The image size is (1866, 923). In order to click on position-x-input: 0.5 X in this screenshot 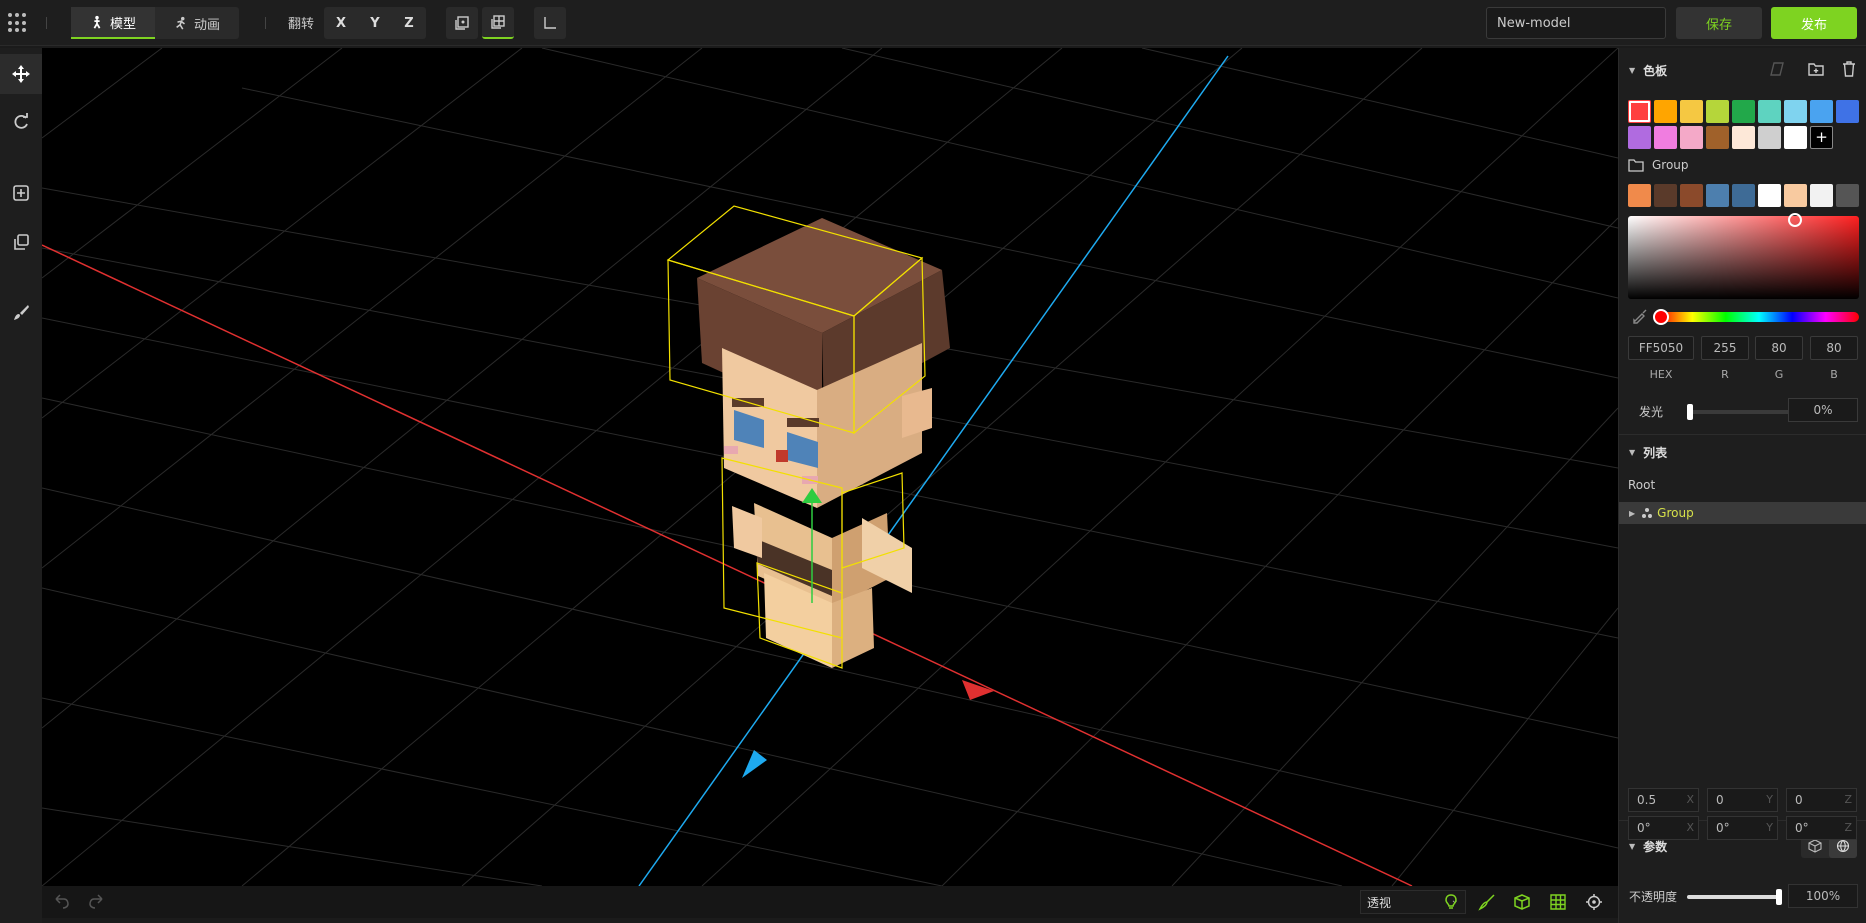, I will do `click(1663, 800)`.